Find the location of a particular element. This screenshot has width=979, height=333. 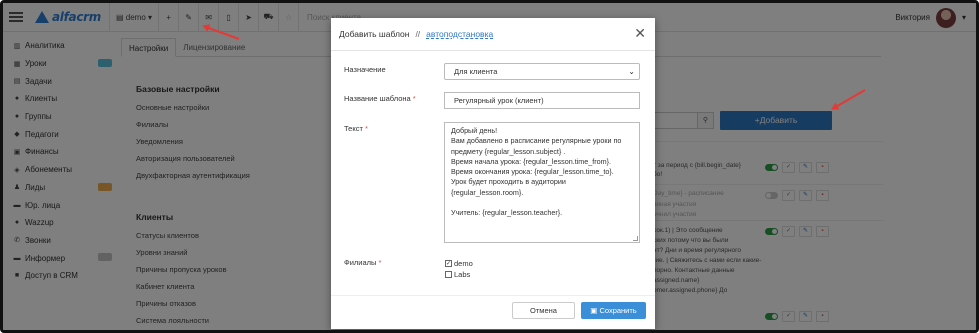

unchecked-box-icon is located at coordinates (448, 274).